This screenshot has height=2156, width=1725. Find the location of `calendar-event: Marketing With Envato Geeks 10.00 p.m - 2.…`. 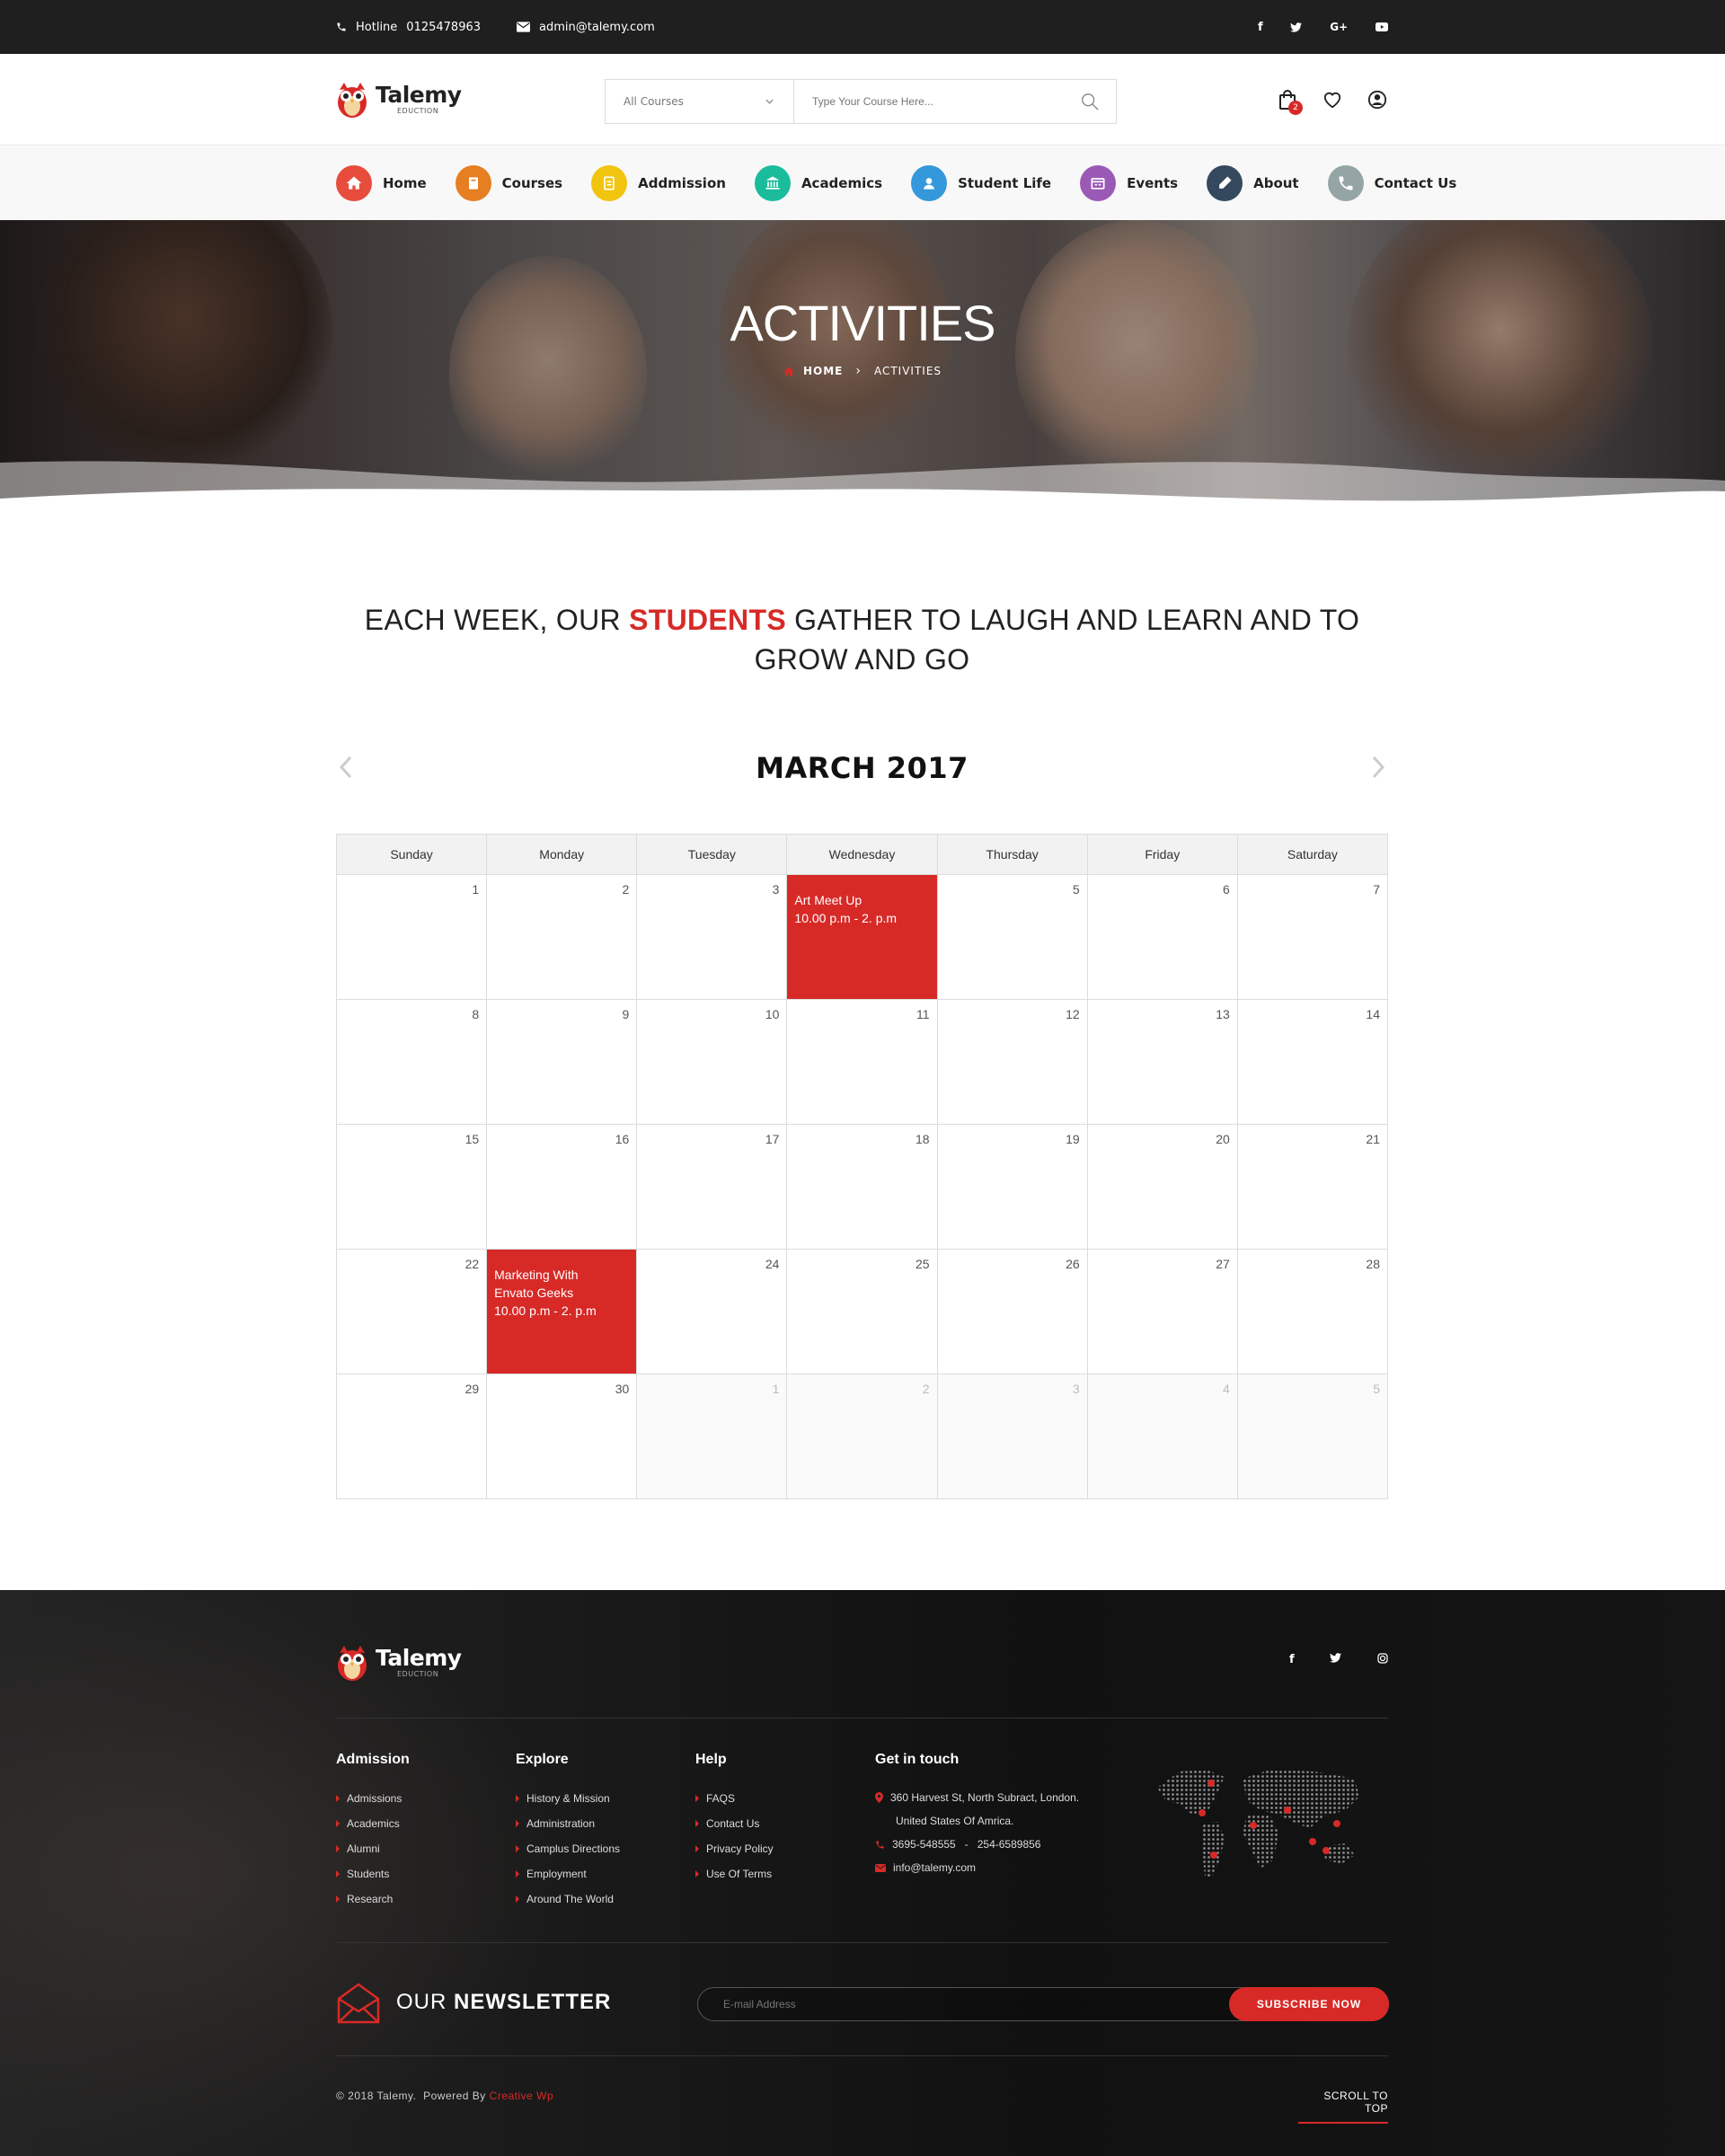

calendar-event: Marketing With Envato Geeks 10.00 p.m - 2.… is located at coordinates (561, 1293).